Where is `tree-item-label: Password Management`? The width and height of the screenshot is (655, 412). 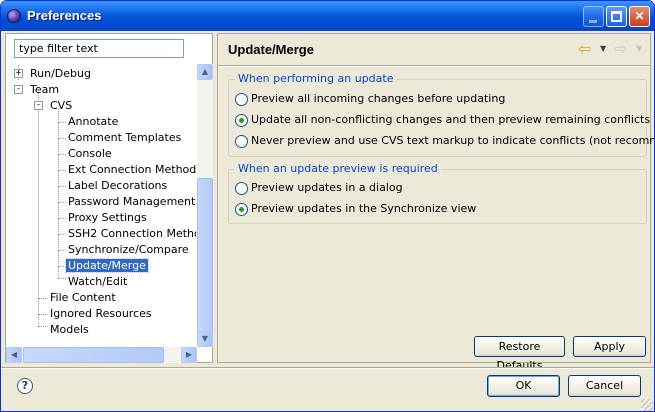 tree-item-label: Password Management is located at coordinates (132, 201).